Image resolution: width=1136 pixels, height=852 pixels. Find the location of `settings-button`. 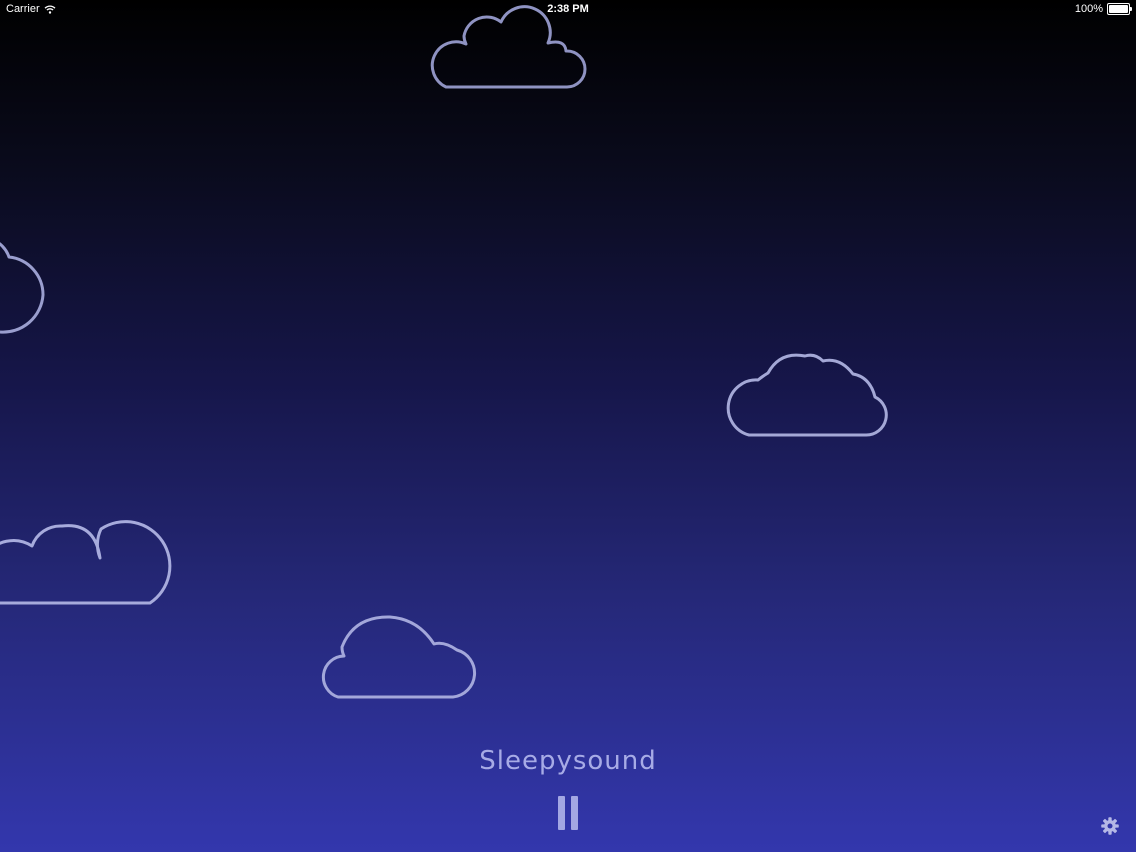

settings-button is located at coordinates (1110, 826).